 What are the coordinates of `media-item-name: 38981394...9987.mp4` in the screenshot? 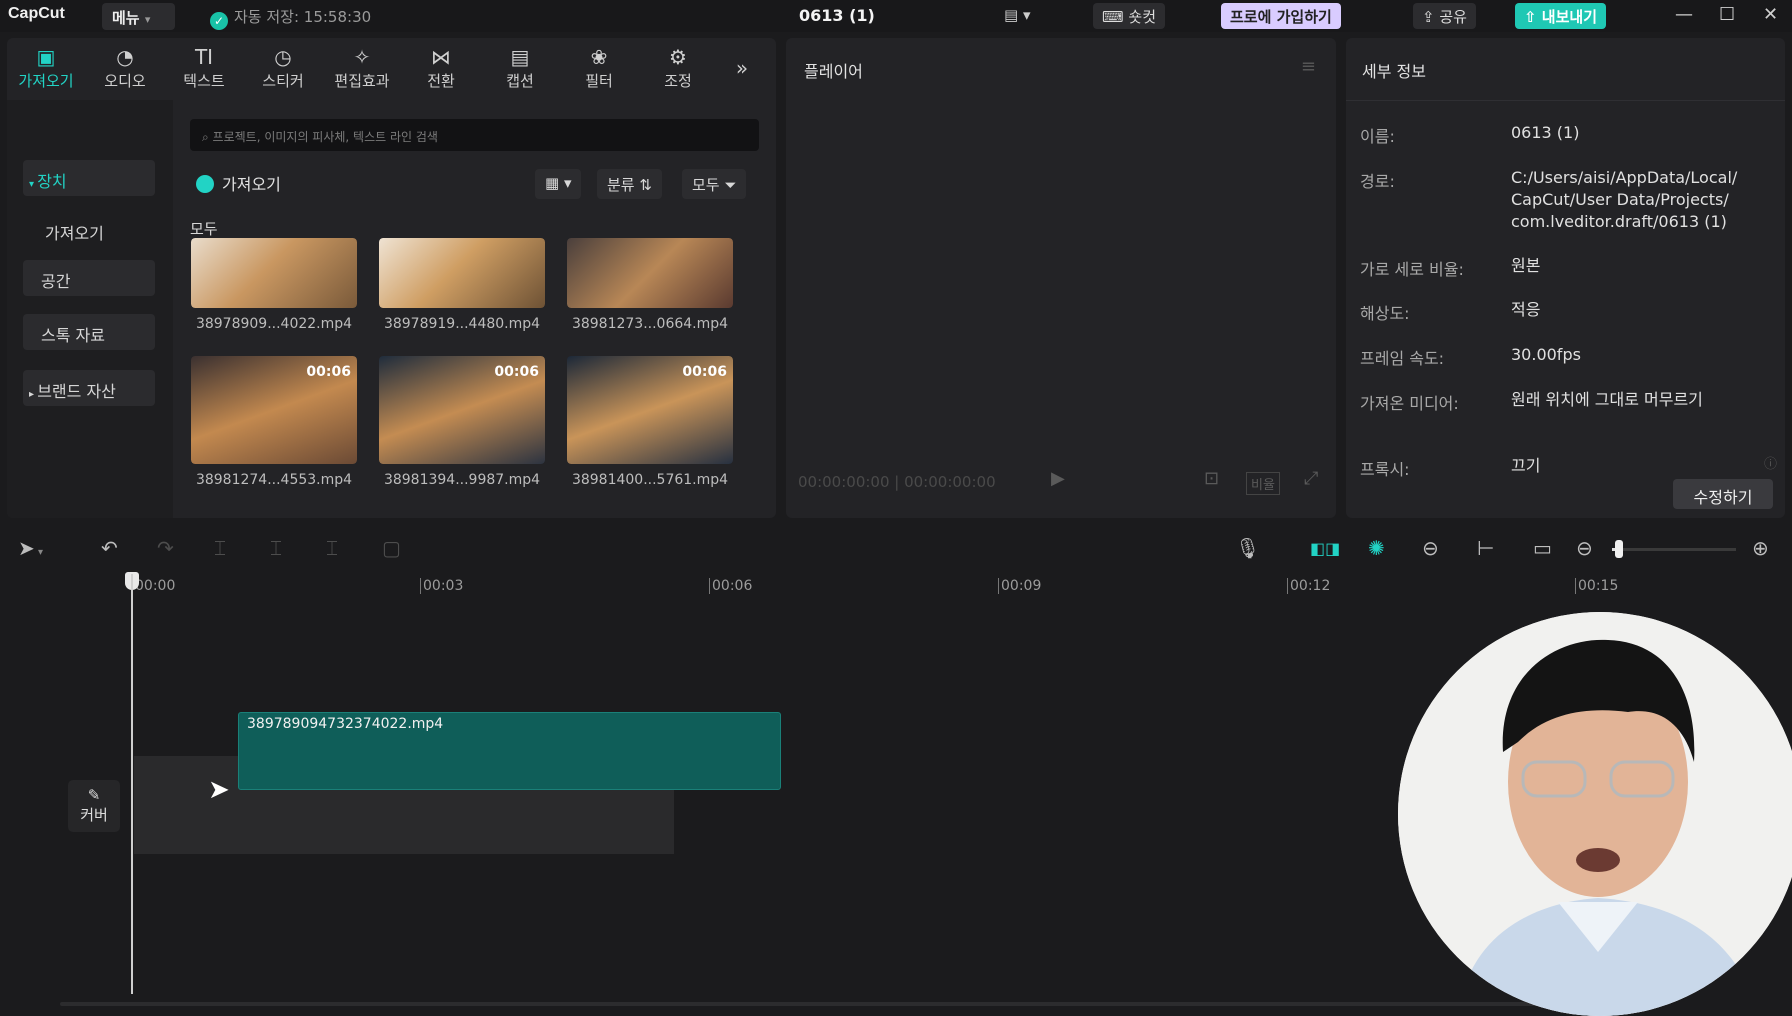 It's located at (462, 480).